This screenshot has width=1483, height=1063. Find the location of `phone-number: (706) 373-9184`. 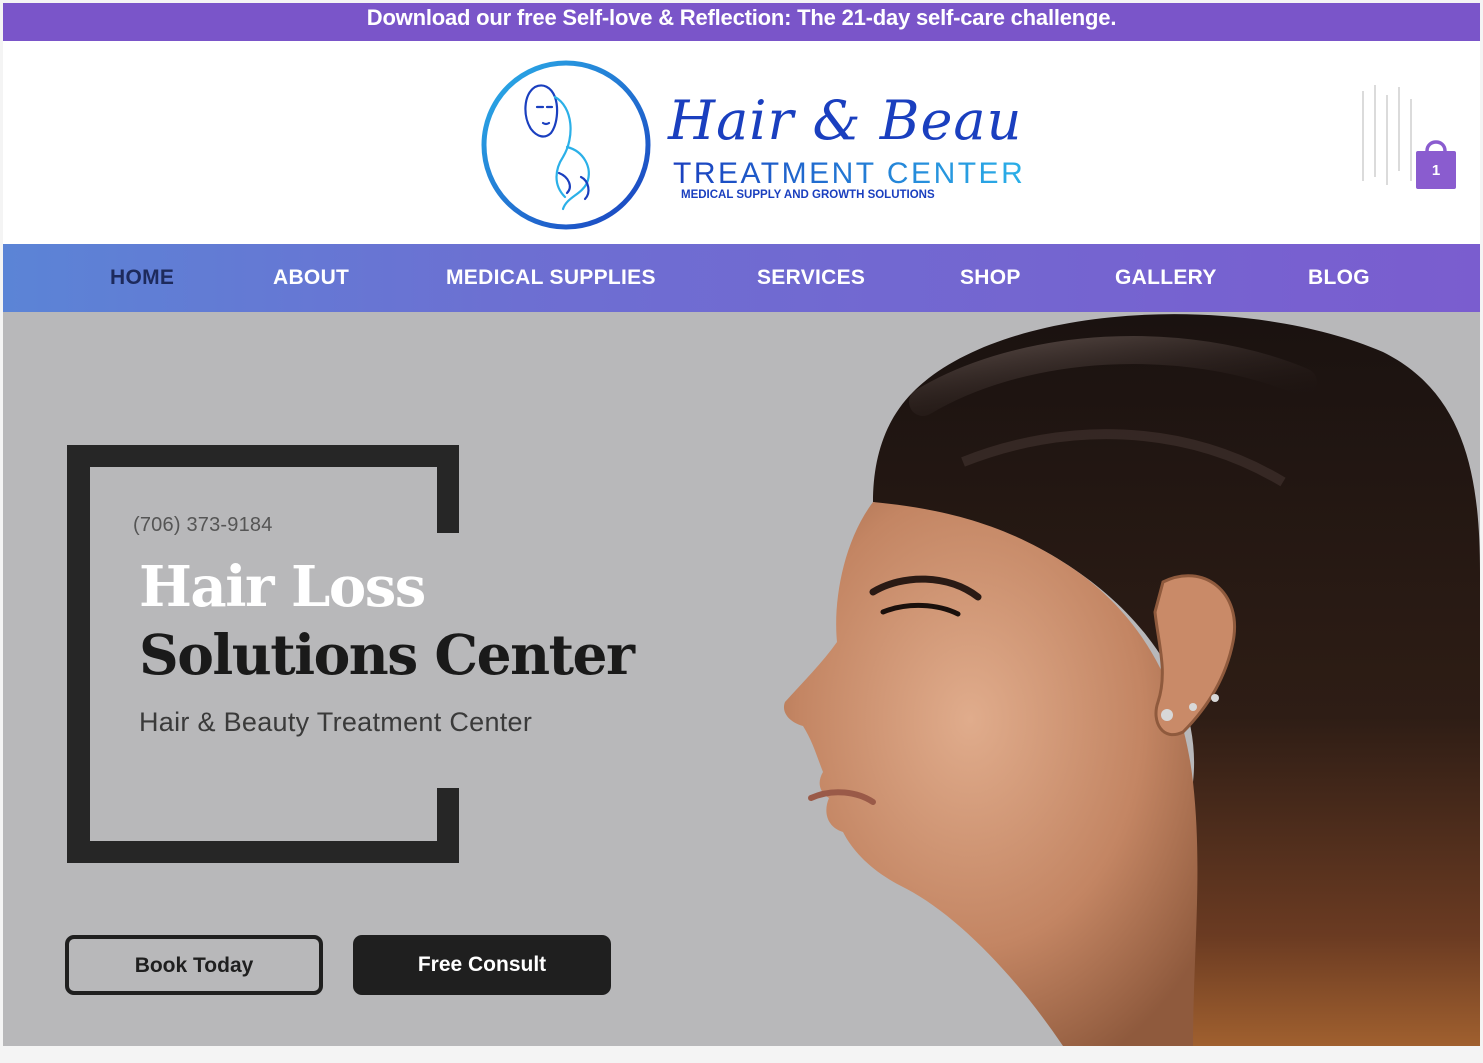

phone-number: (706) 373-9184 is located at coordinates (203, 525).